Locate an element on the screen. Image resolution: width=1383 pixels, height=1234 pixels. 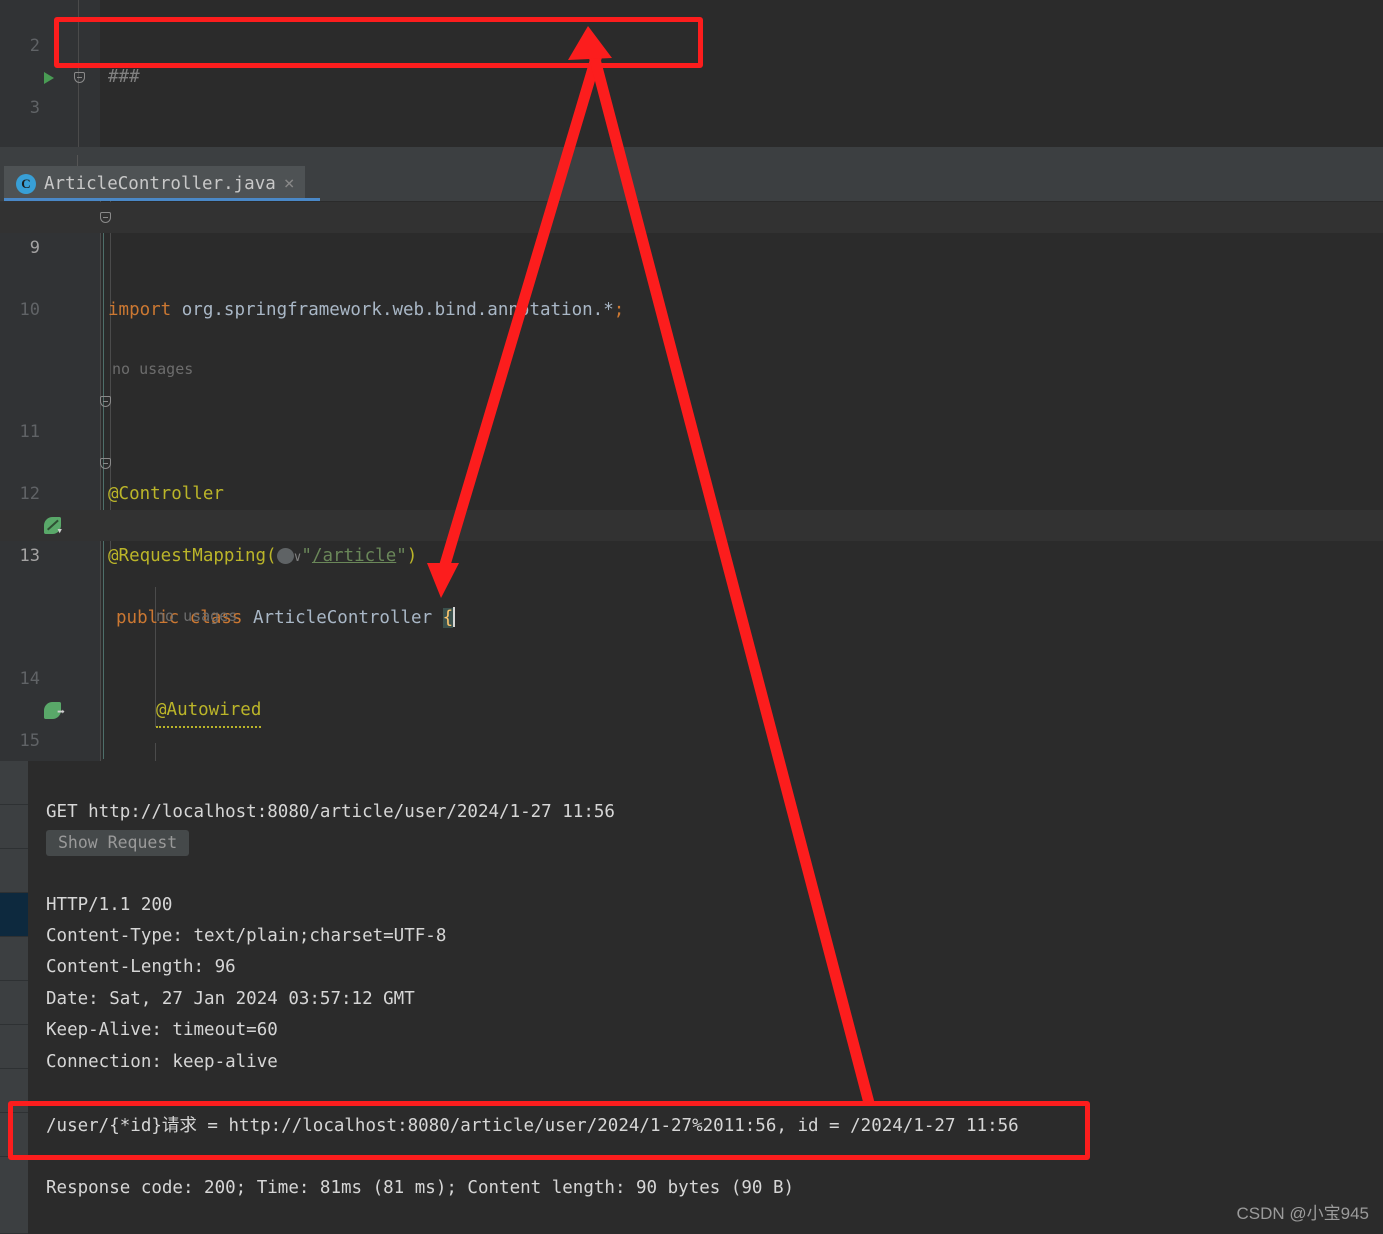
code-line: 11 @Controller is located at coordinates (691, 445).